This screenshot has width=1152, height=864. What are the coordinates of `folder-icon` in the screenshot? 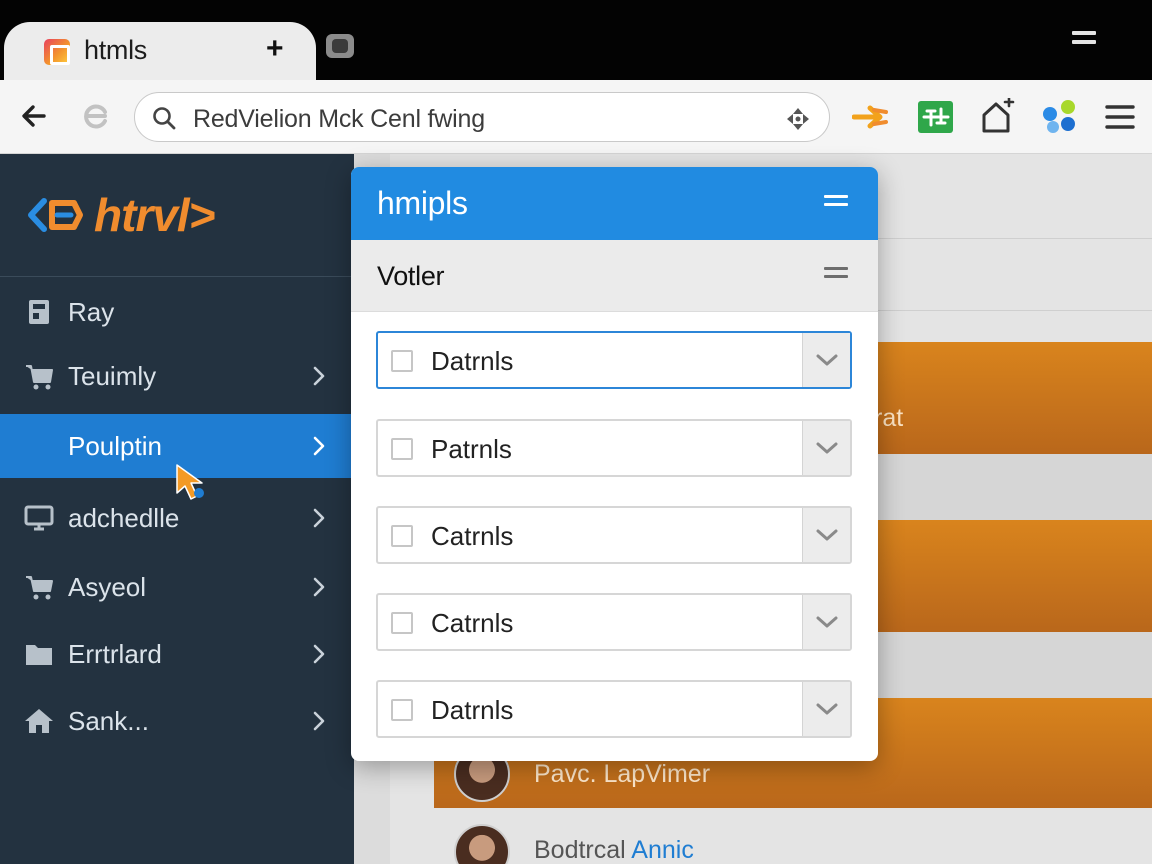 It's located at (39, 655).